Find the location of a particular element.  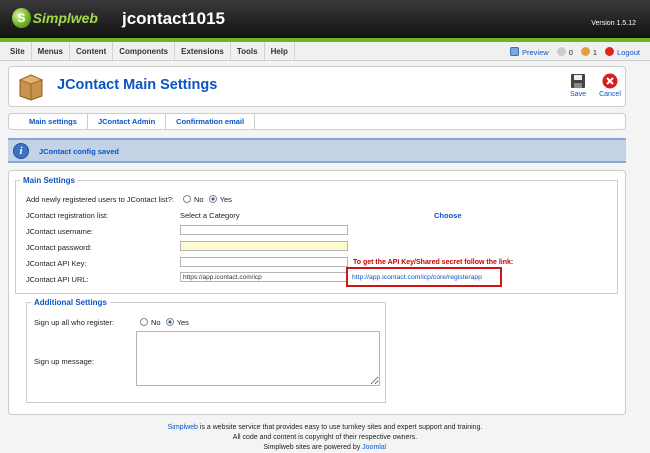

package-box-icon is located at coordinates (31, 87).